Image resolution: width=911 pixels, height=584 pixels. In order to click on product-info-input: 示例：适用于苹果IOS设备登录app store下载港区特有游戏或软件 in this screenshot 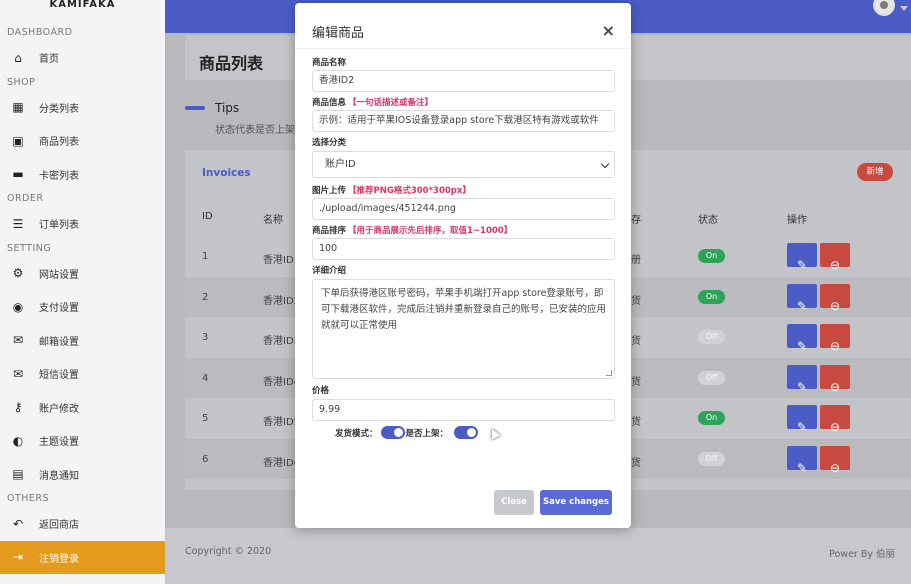, I will do `click(463, 121)`.